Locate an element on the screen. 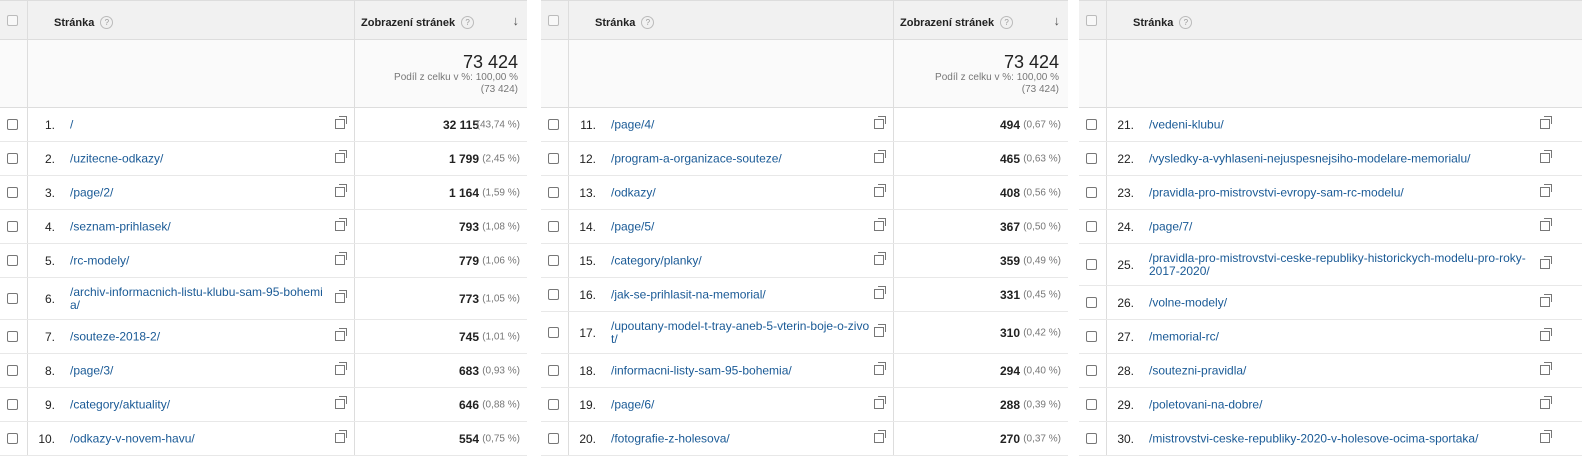 The width and height of the screenshot is (1582, 472). page-link: /page/4/ is located at coordinates (742, 124).